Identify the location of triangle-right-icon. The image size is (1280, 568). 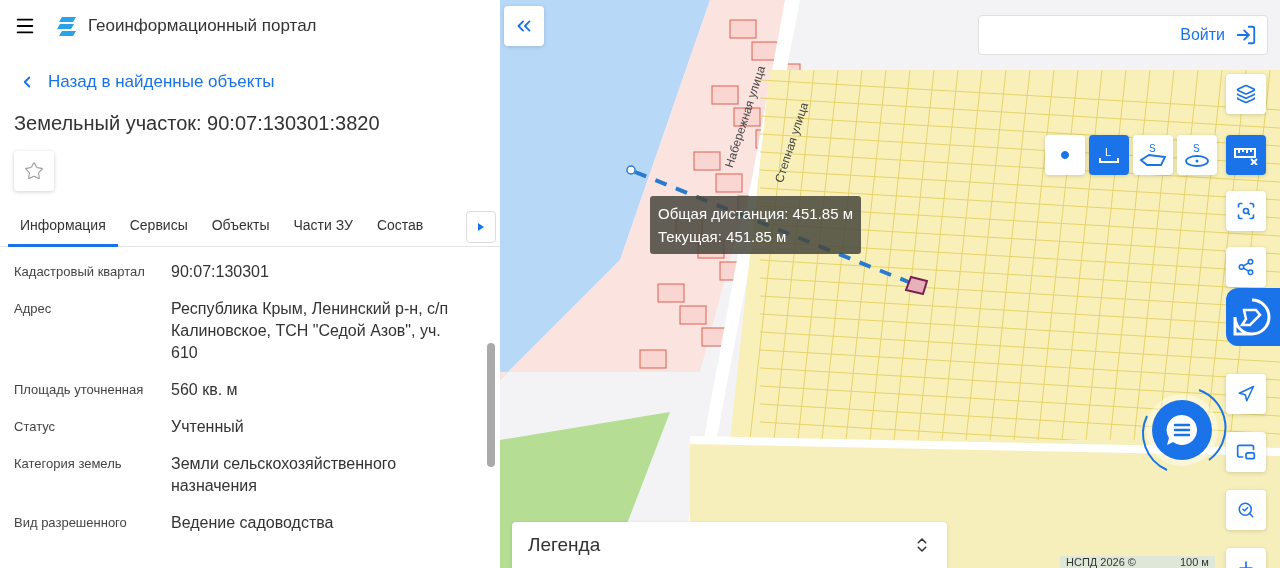
(481, 227).